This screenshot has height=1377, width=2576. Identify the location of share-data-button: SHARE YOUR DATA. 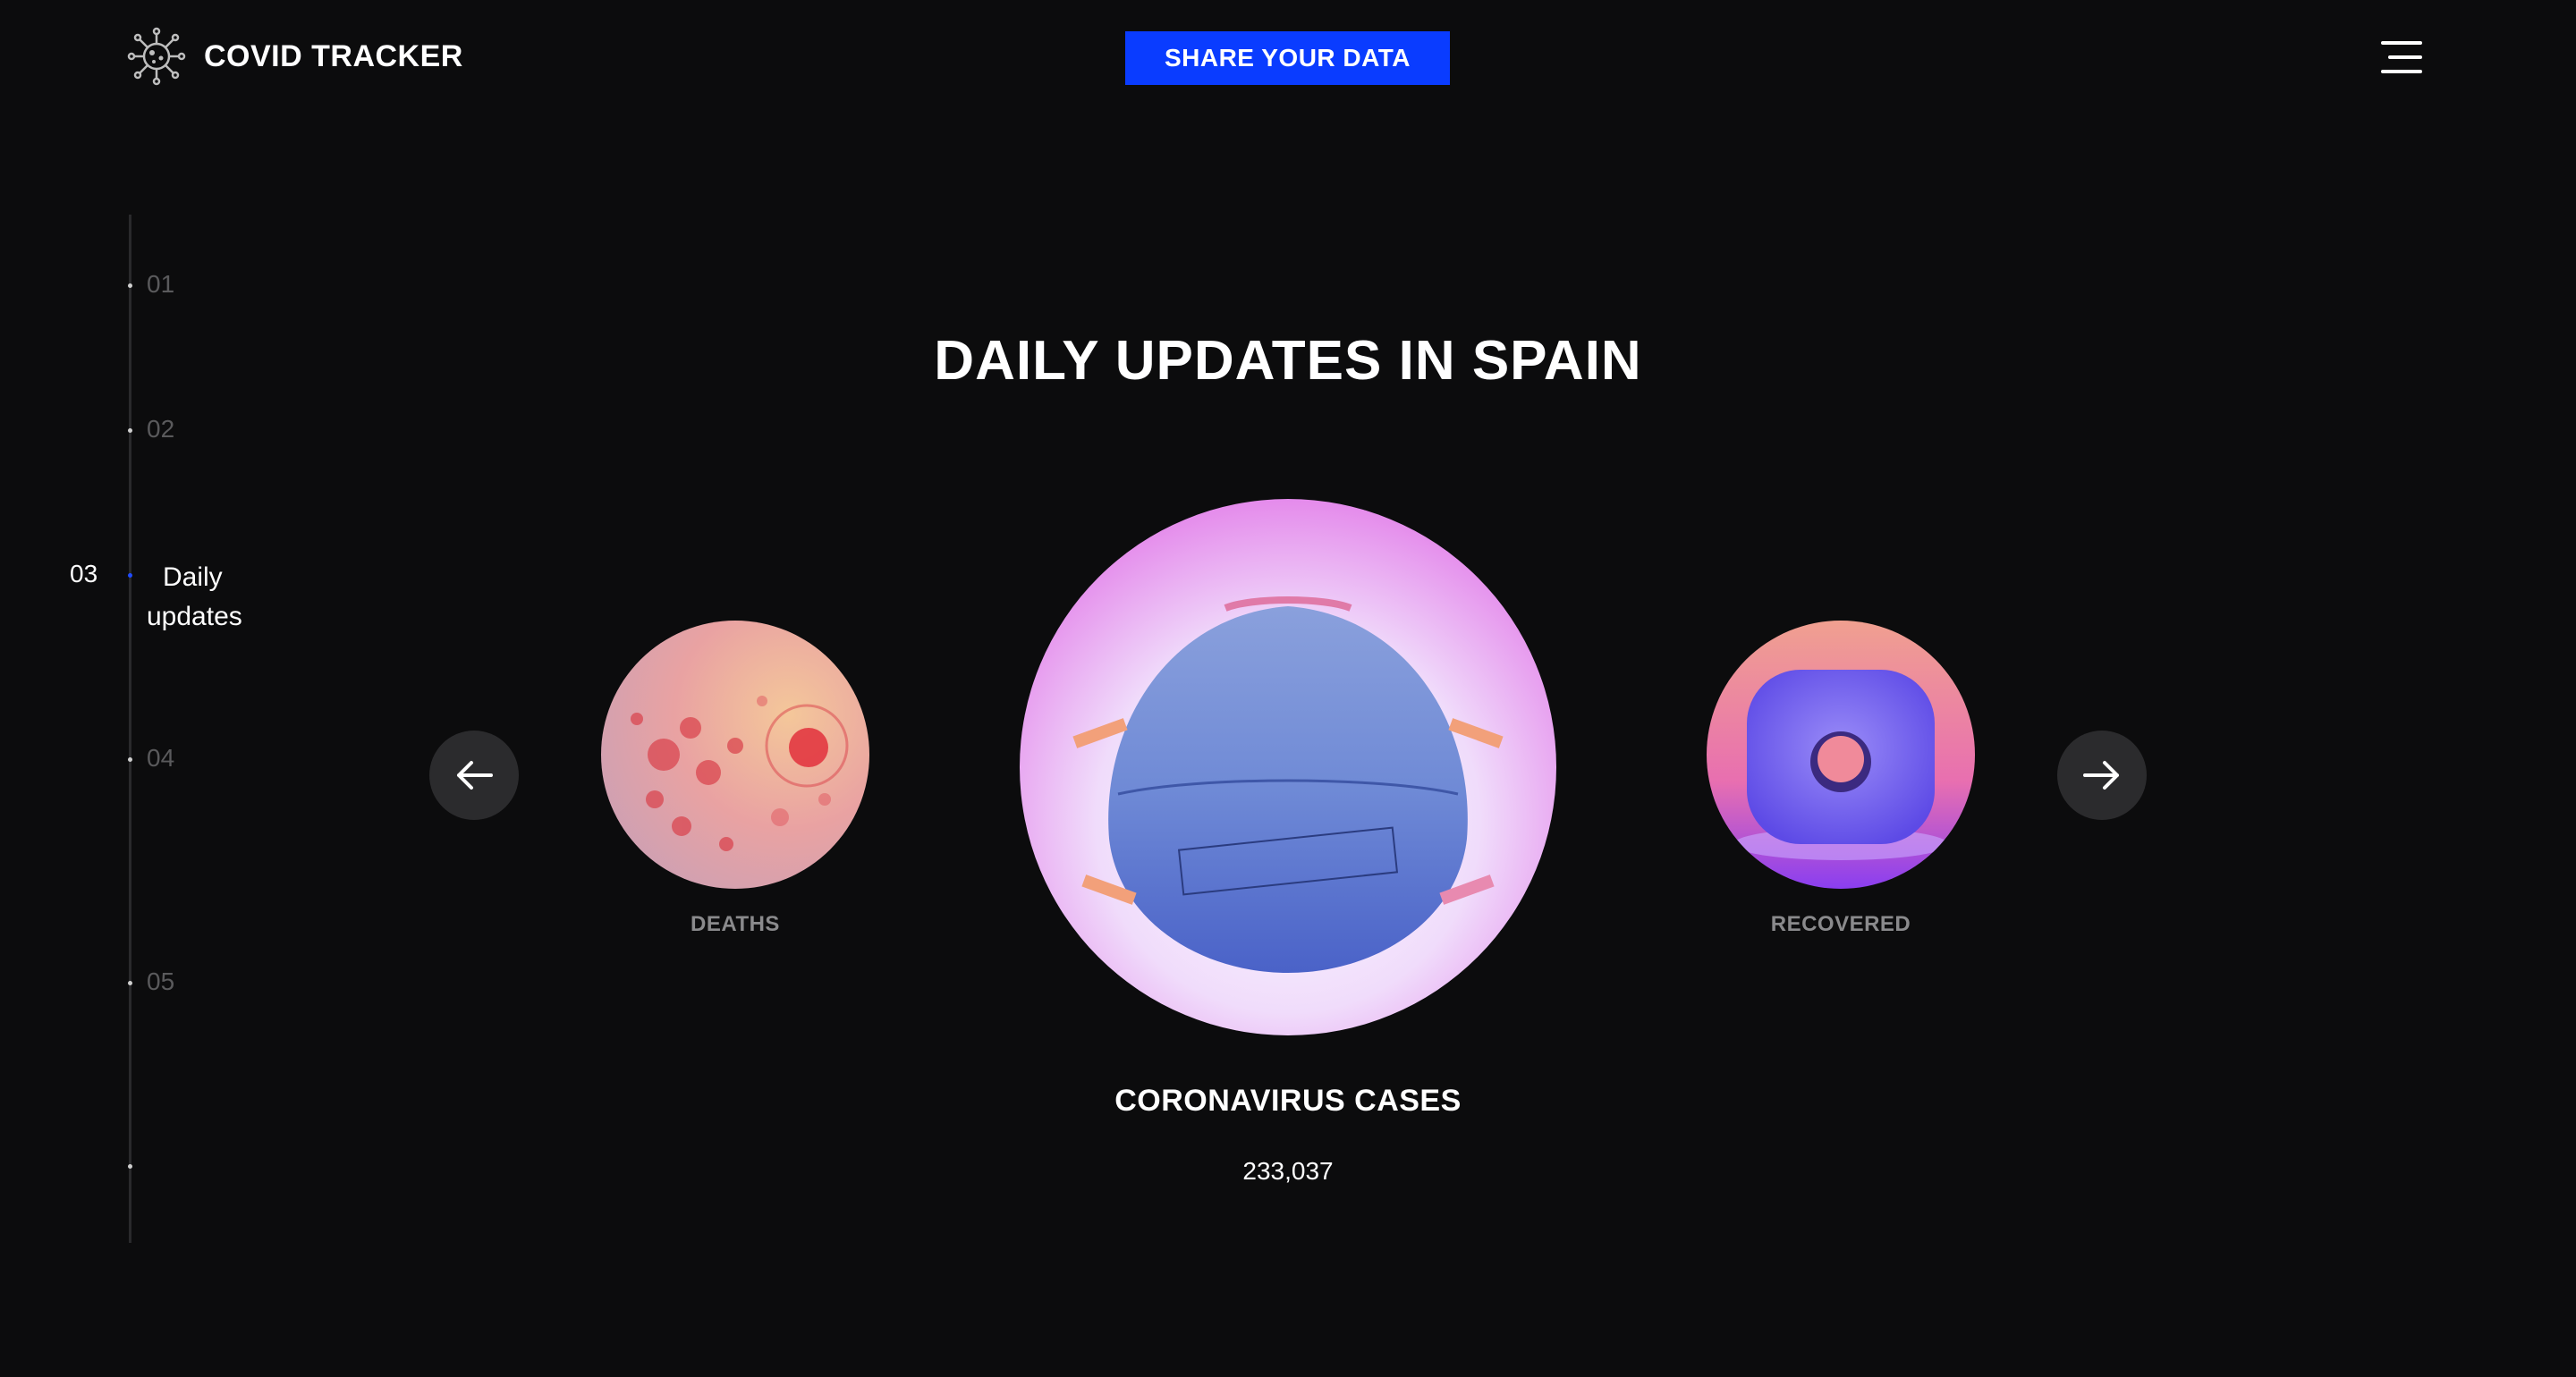
(1287, 58).